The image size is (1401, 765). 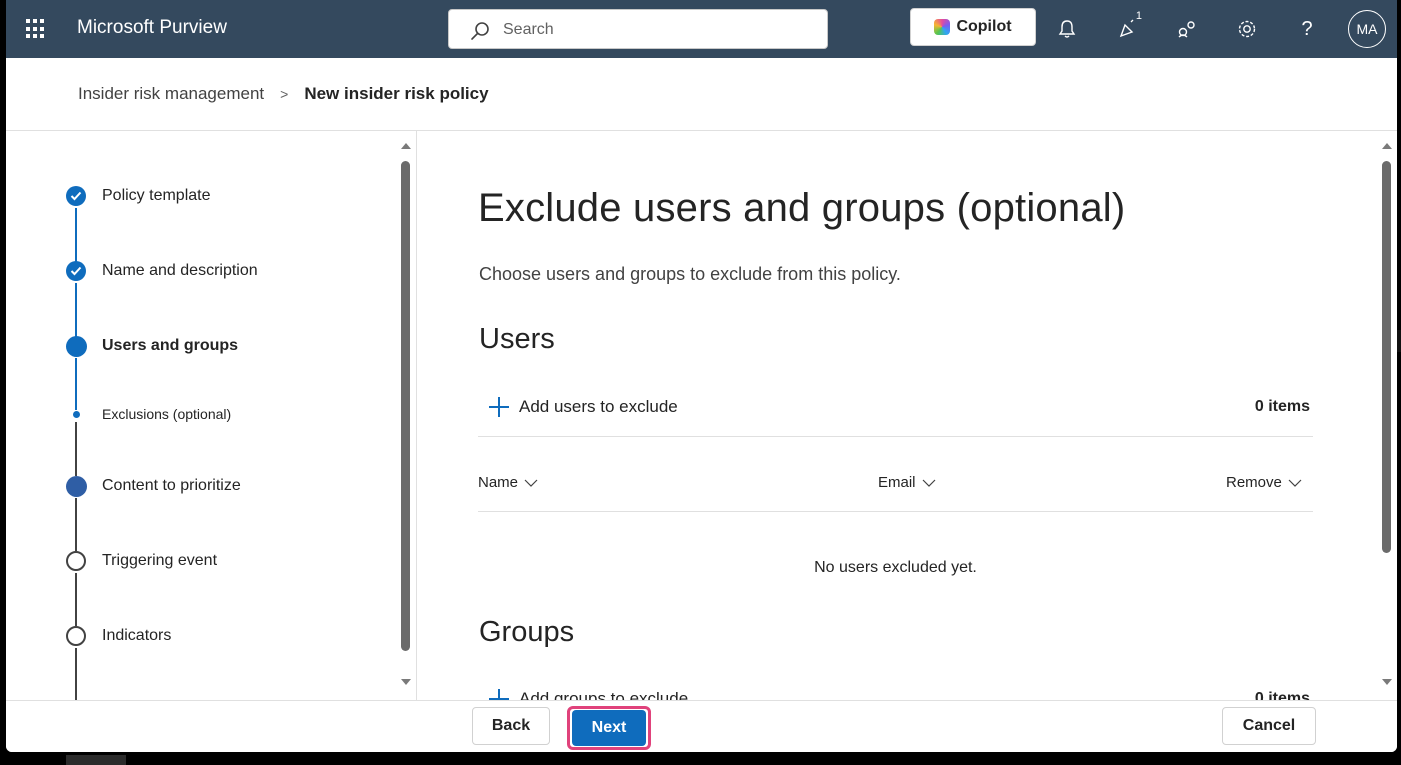 I want to click on step-label: Exclusions (optional), so click(x=167, y=414).